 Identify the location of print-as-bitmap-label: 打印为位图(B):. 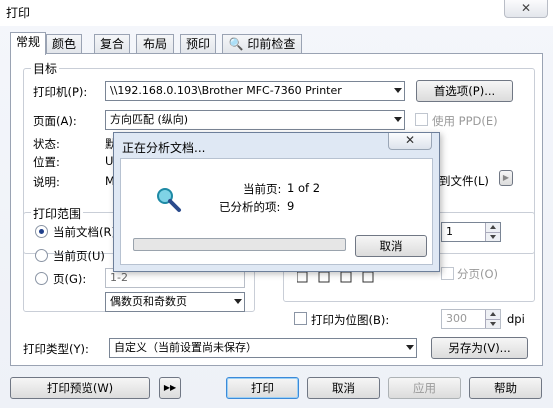
(350, 320).